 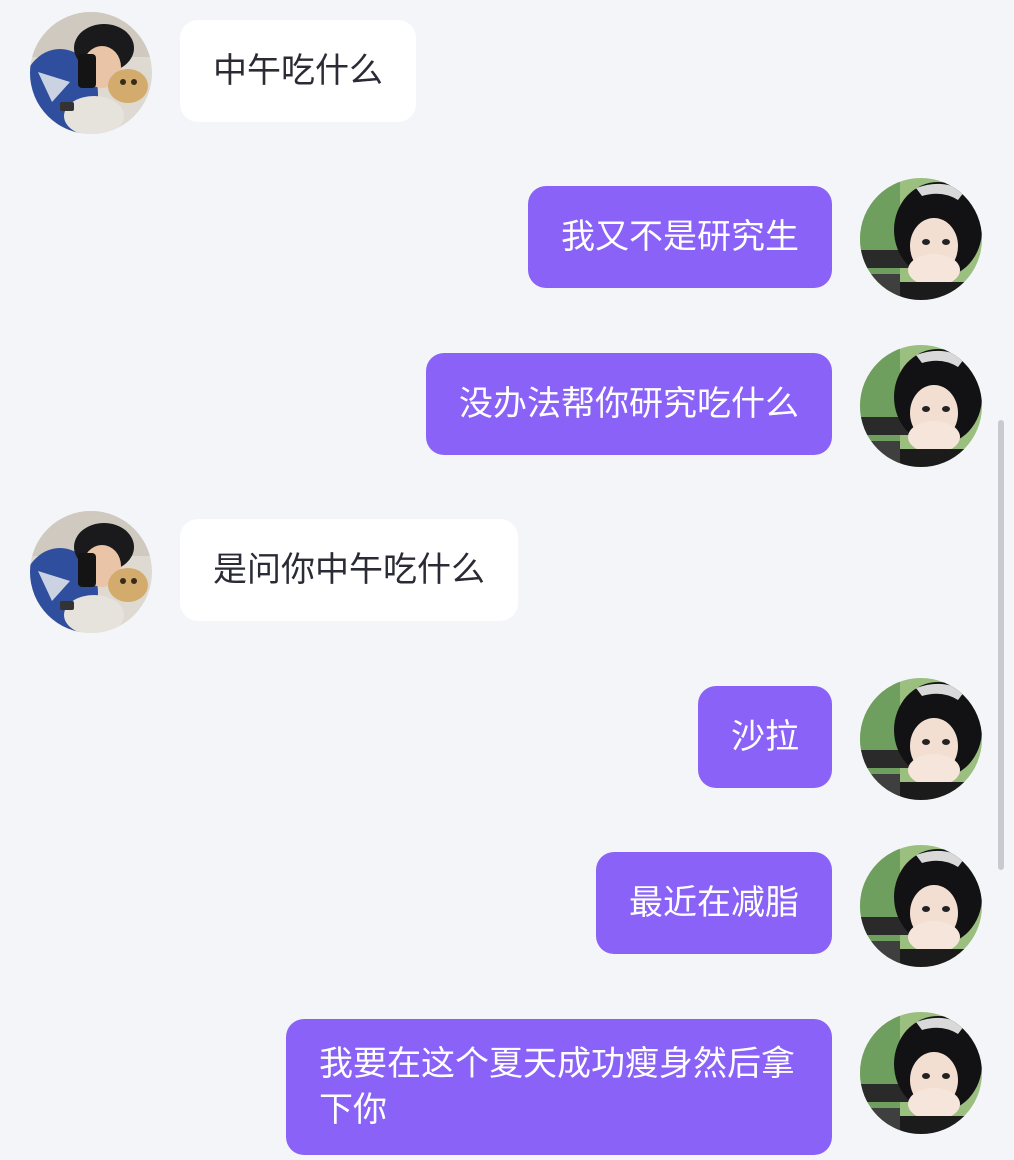 I want to click on message-bubble-outgoing: 我要在这个夏天成功瘦身然后拿下你, so click(x=559, y=1087).